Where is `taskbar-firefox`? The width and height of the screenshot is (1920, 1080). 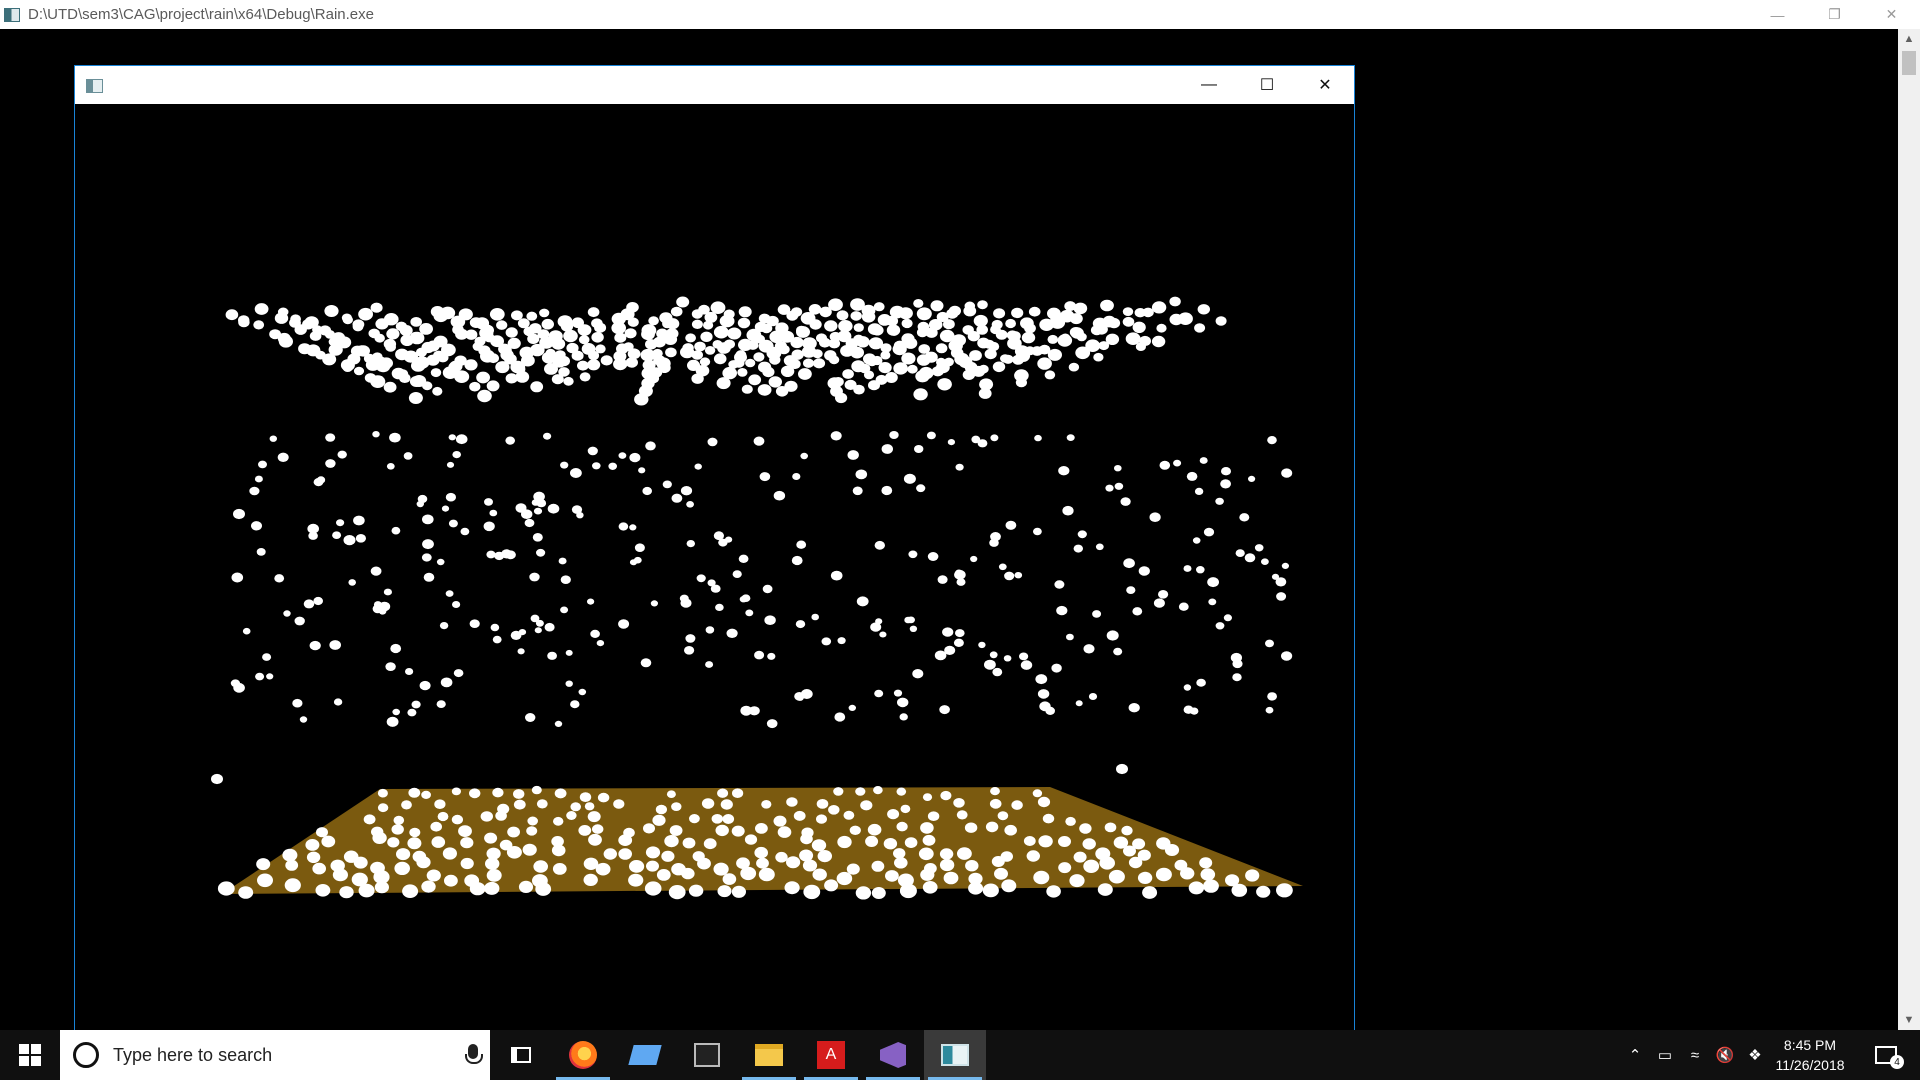
taskbar-firefox is located at coordinates (583, 1055).